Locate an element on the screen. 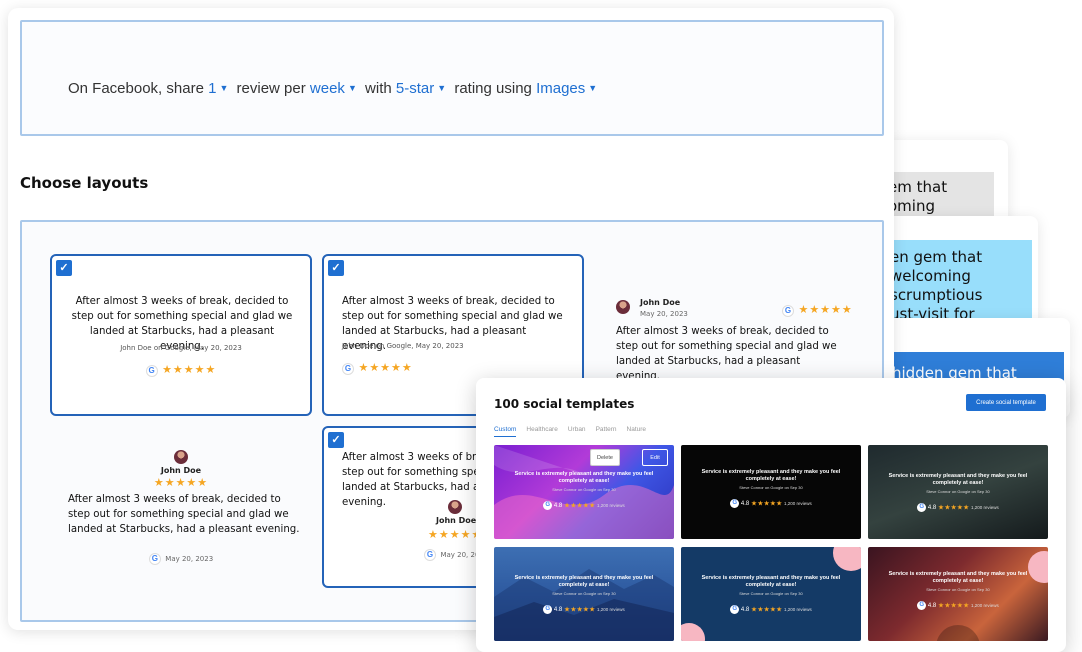 This screenshot has height=652, width=1082. period-value: week is located at coordinates (327, 88).